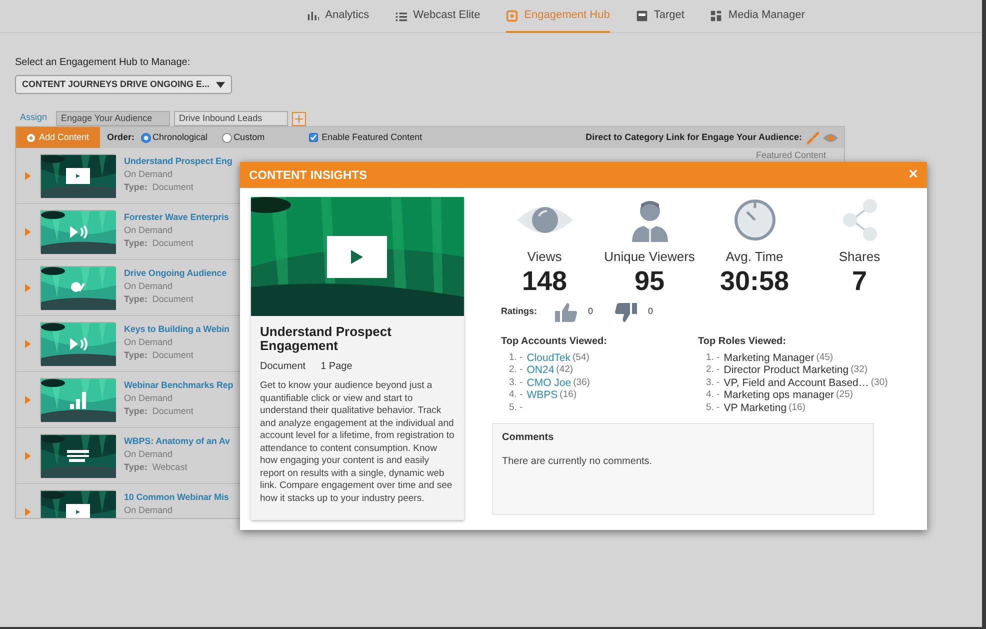 The width and height of the screenshot is (986, 629). Describe the element at coordinates (786, 370) in the screenshot. I see `role-name: Director Product Marketing` at that location.